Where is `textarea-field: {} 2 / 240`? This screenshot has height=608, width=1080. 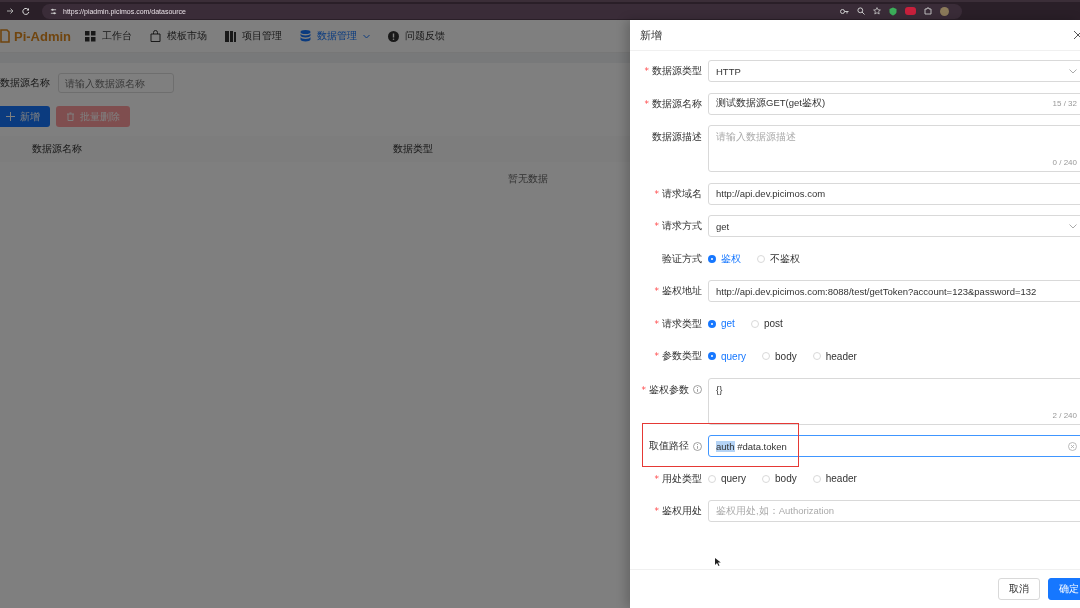
textarea-field: {} 2 / 240 is located at coordinates (894, 401).